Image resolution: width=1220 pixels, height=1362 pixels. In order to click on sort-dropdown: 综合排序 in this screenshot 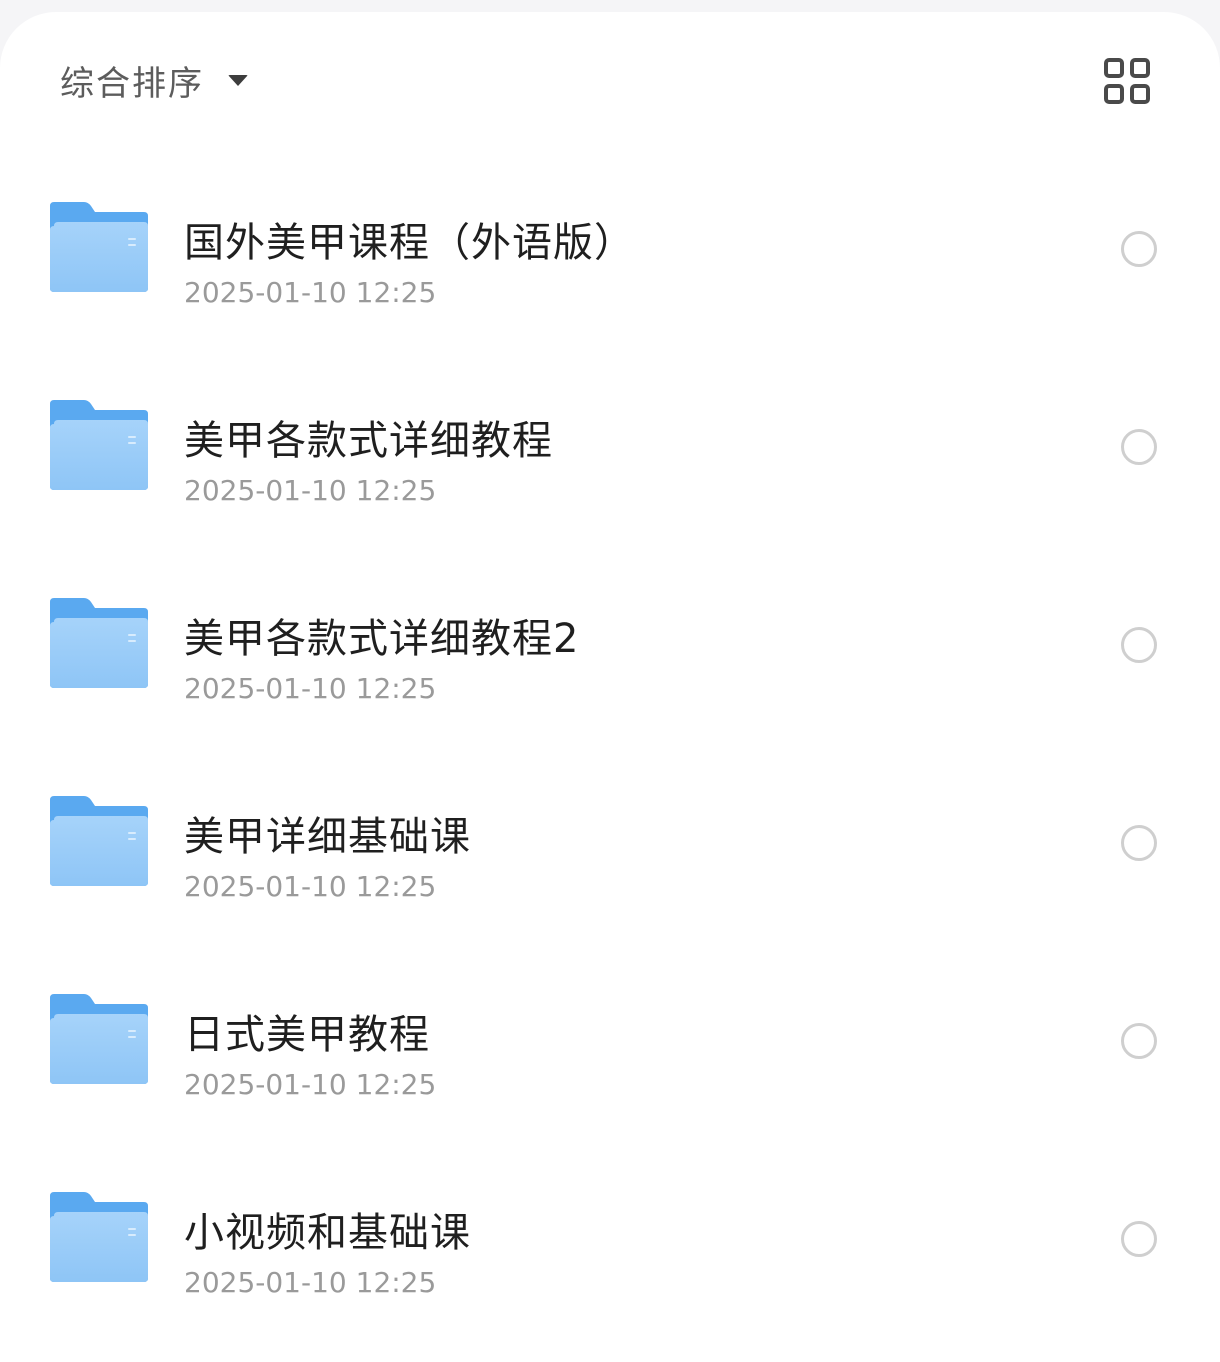, I will do `click(154, 80)`.